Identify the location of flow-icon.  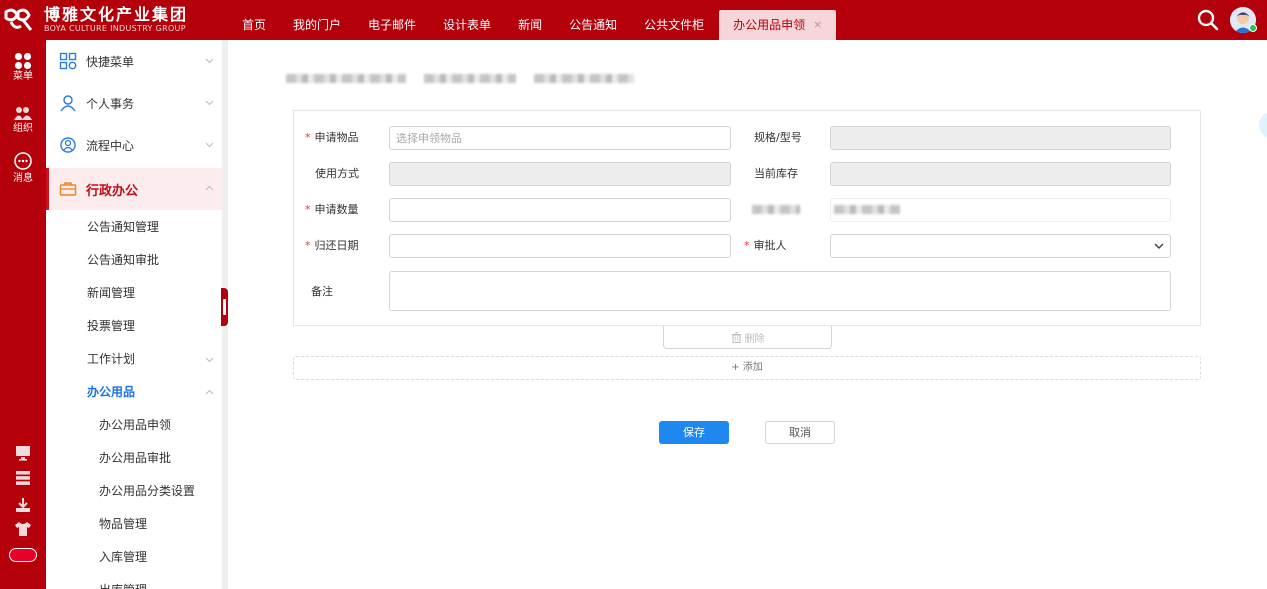
(68, 145).